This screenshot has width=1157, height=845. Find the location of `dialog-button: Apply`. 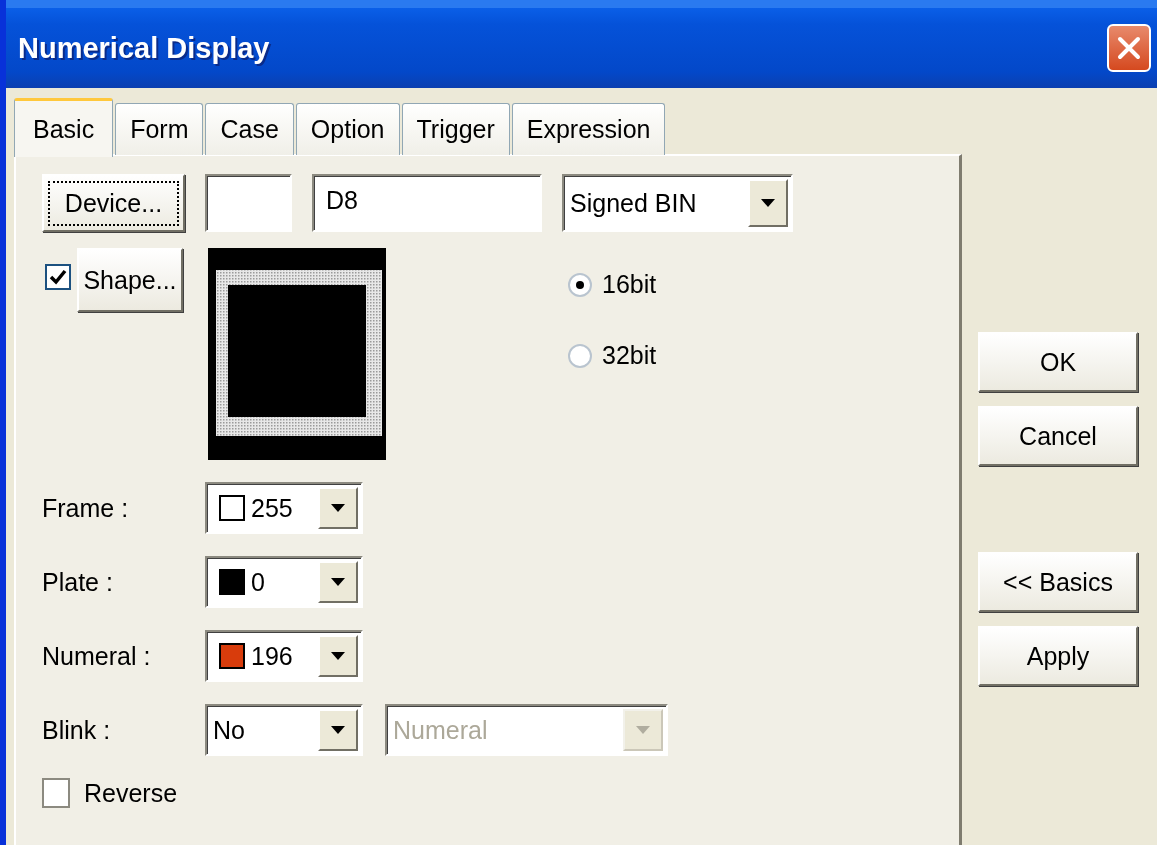

dialog-button: Apply is located at coordinates (1058, 656).